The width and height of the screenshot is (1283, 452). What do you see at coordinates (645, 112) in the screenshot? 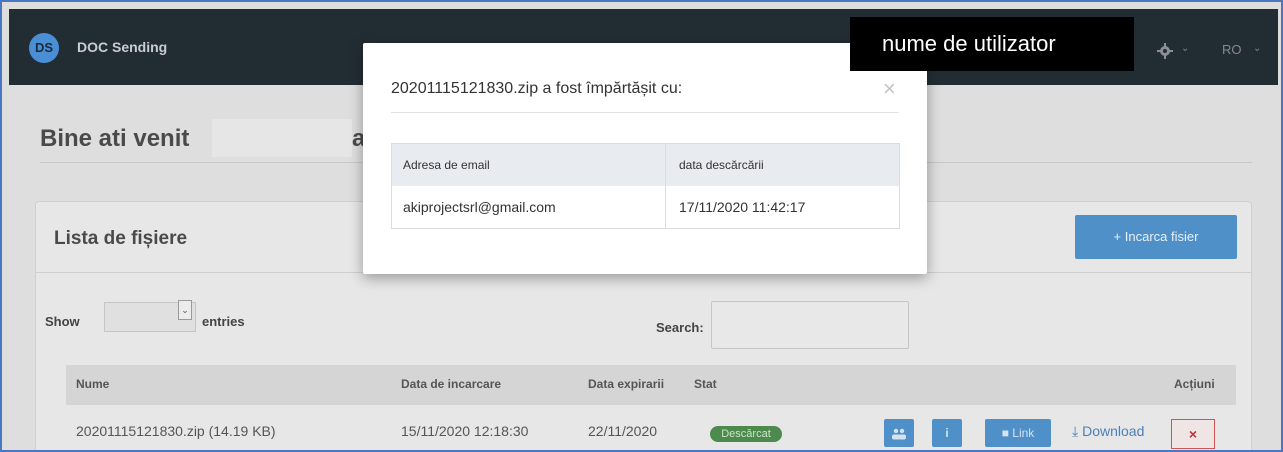
I see `divider` at bounding box center [645, 112].